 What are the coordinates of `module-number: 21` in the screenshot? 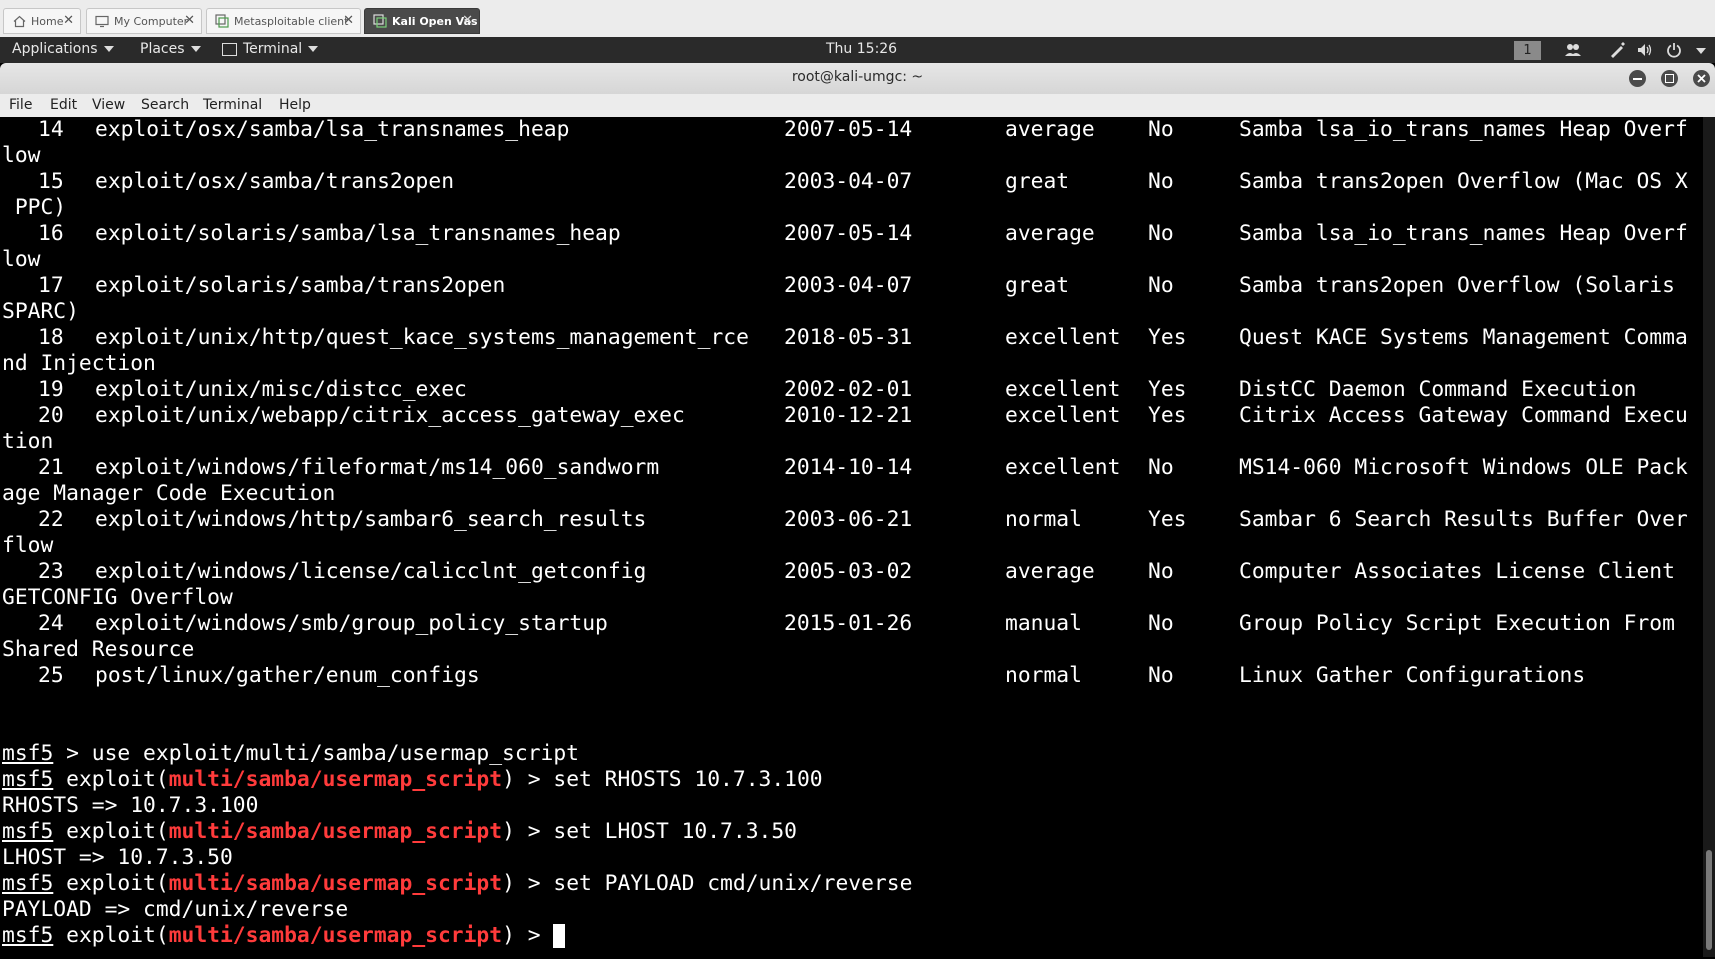 It's located at (51, 467).